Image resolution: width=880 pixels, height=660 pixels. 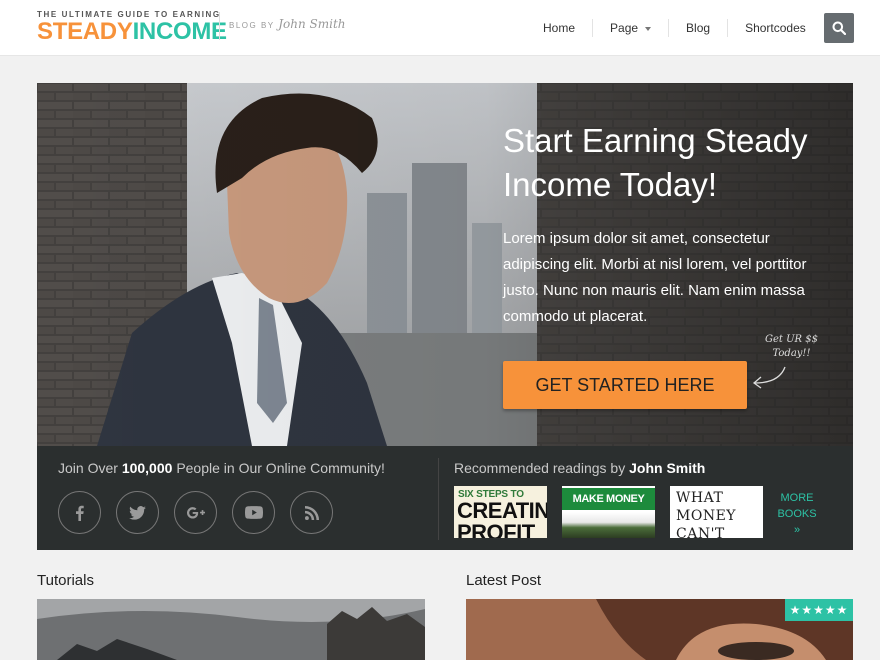 I want to click on latest-post-heading: Latest Post, so click(x=504, y=580).